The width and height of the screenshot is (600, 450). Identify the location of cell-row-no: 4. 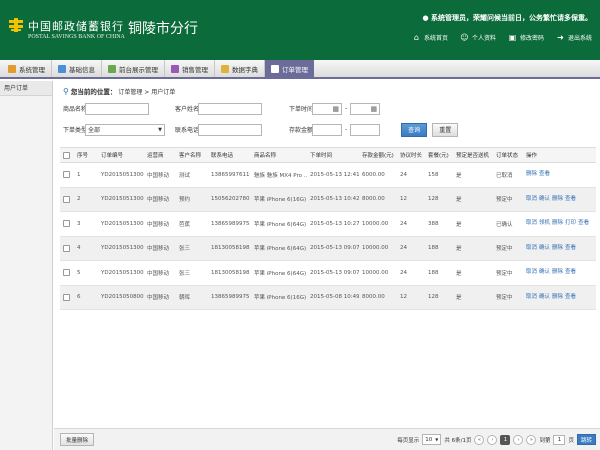
(86, 248).